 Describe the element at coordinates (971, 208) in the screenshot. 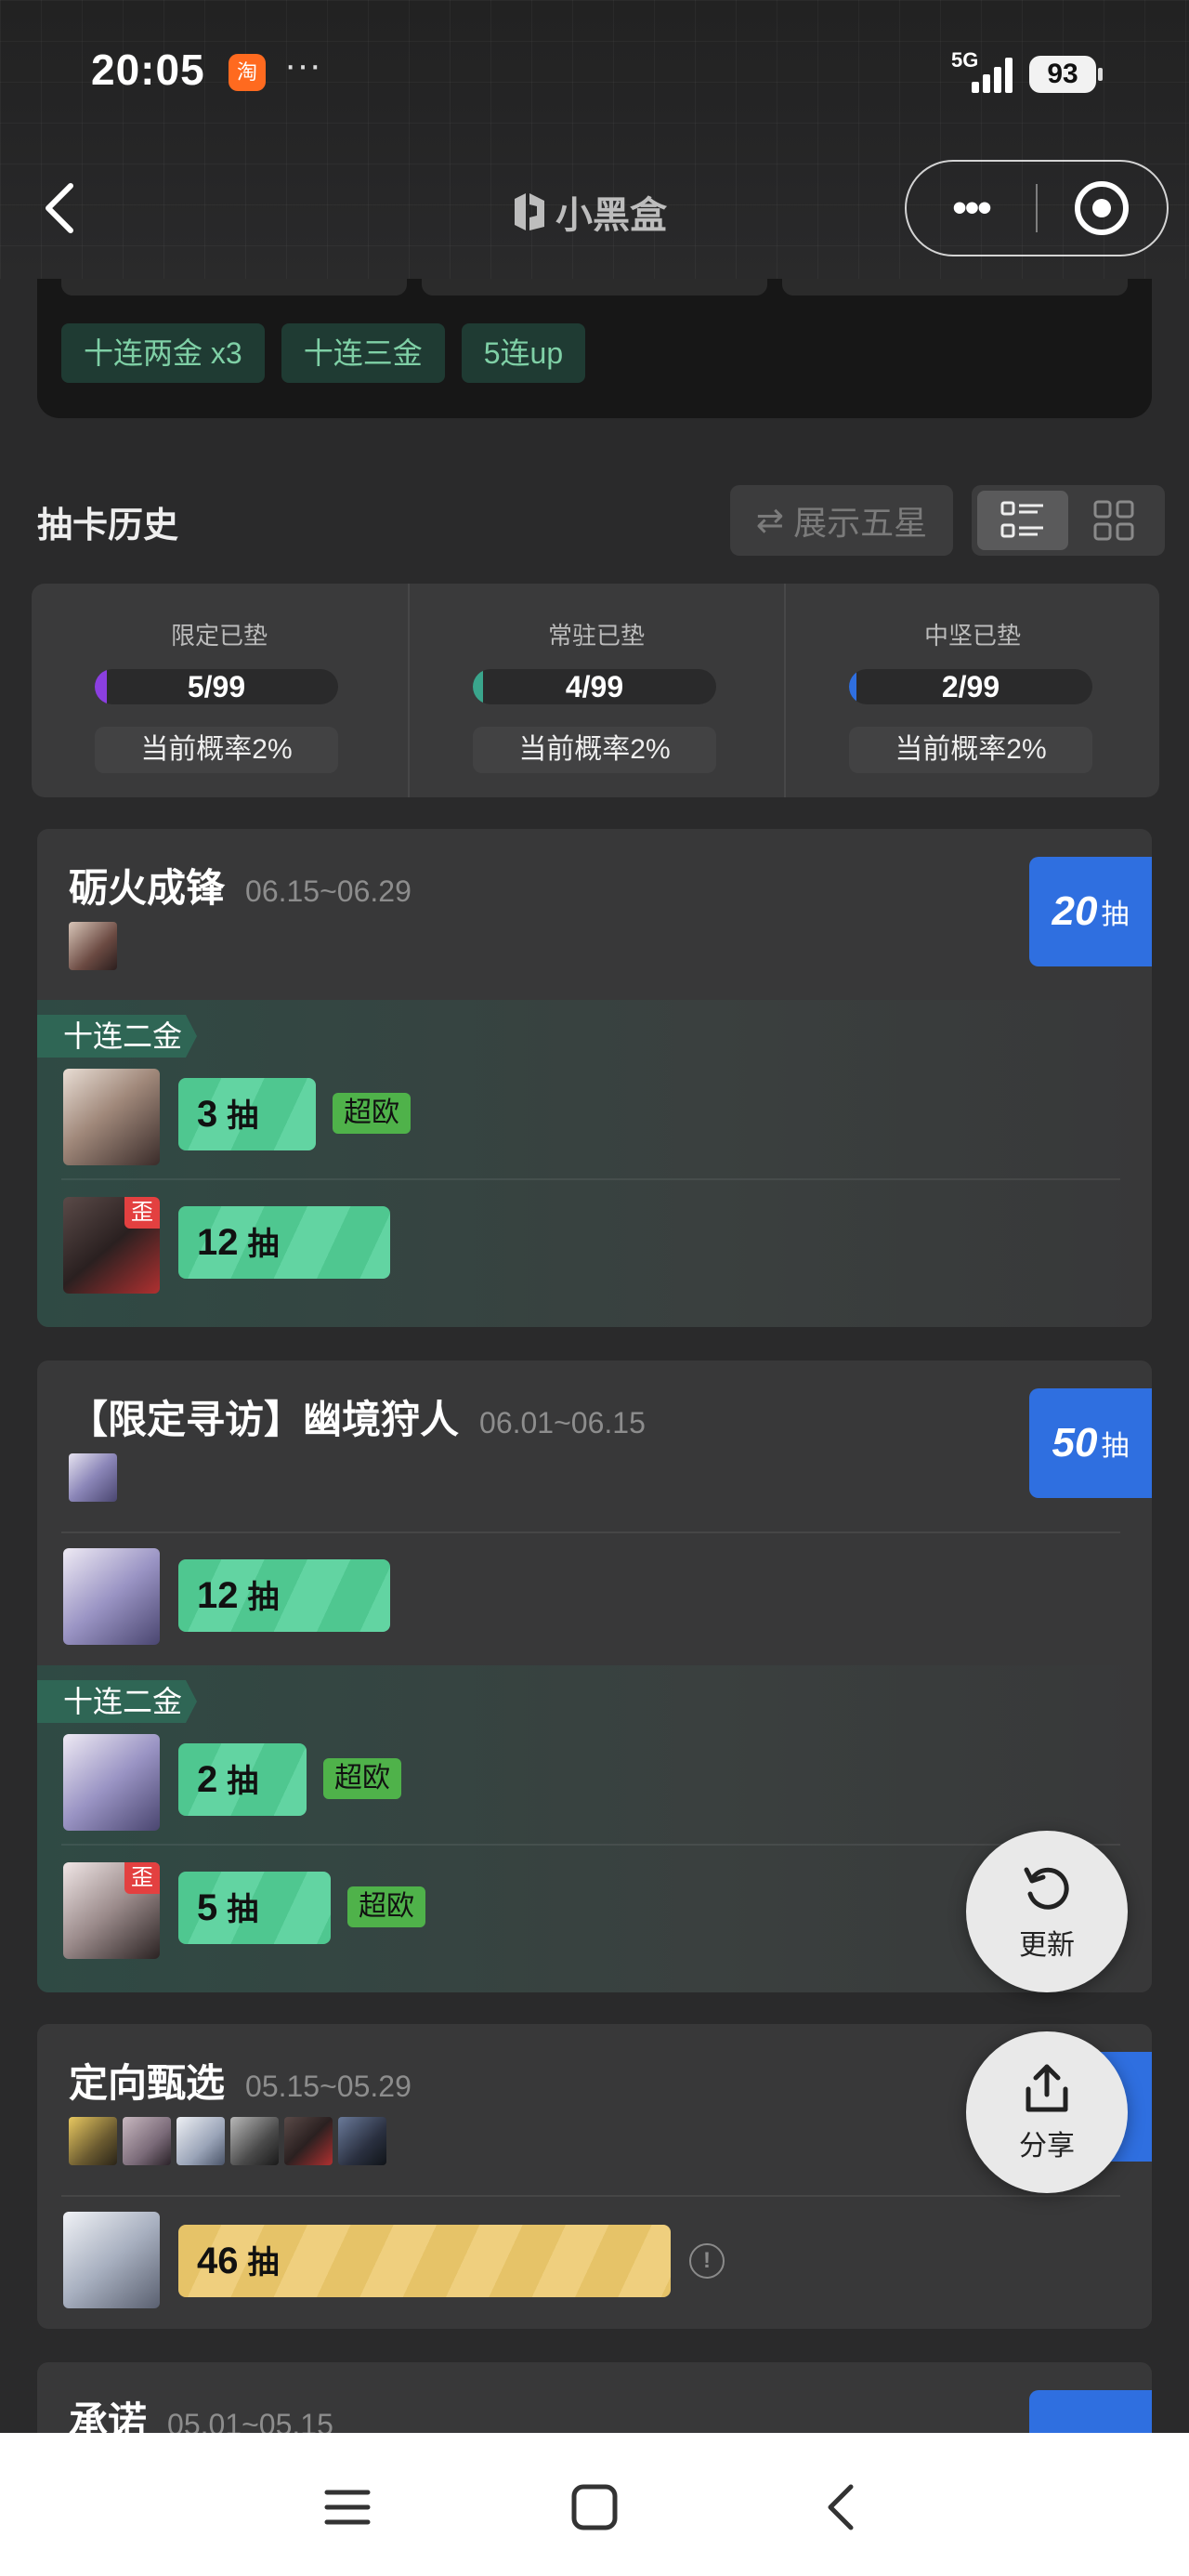

I see `more-options-button: •••` at that location.